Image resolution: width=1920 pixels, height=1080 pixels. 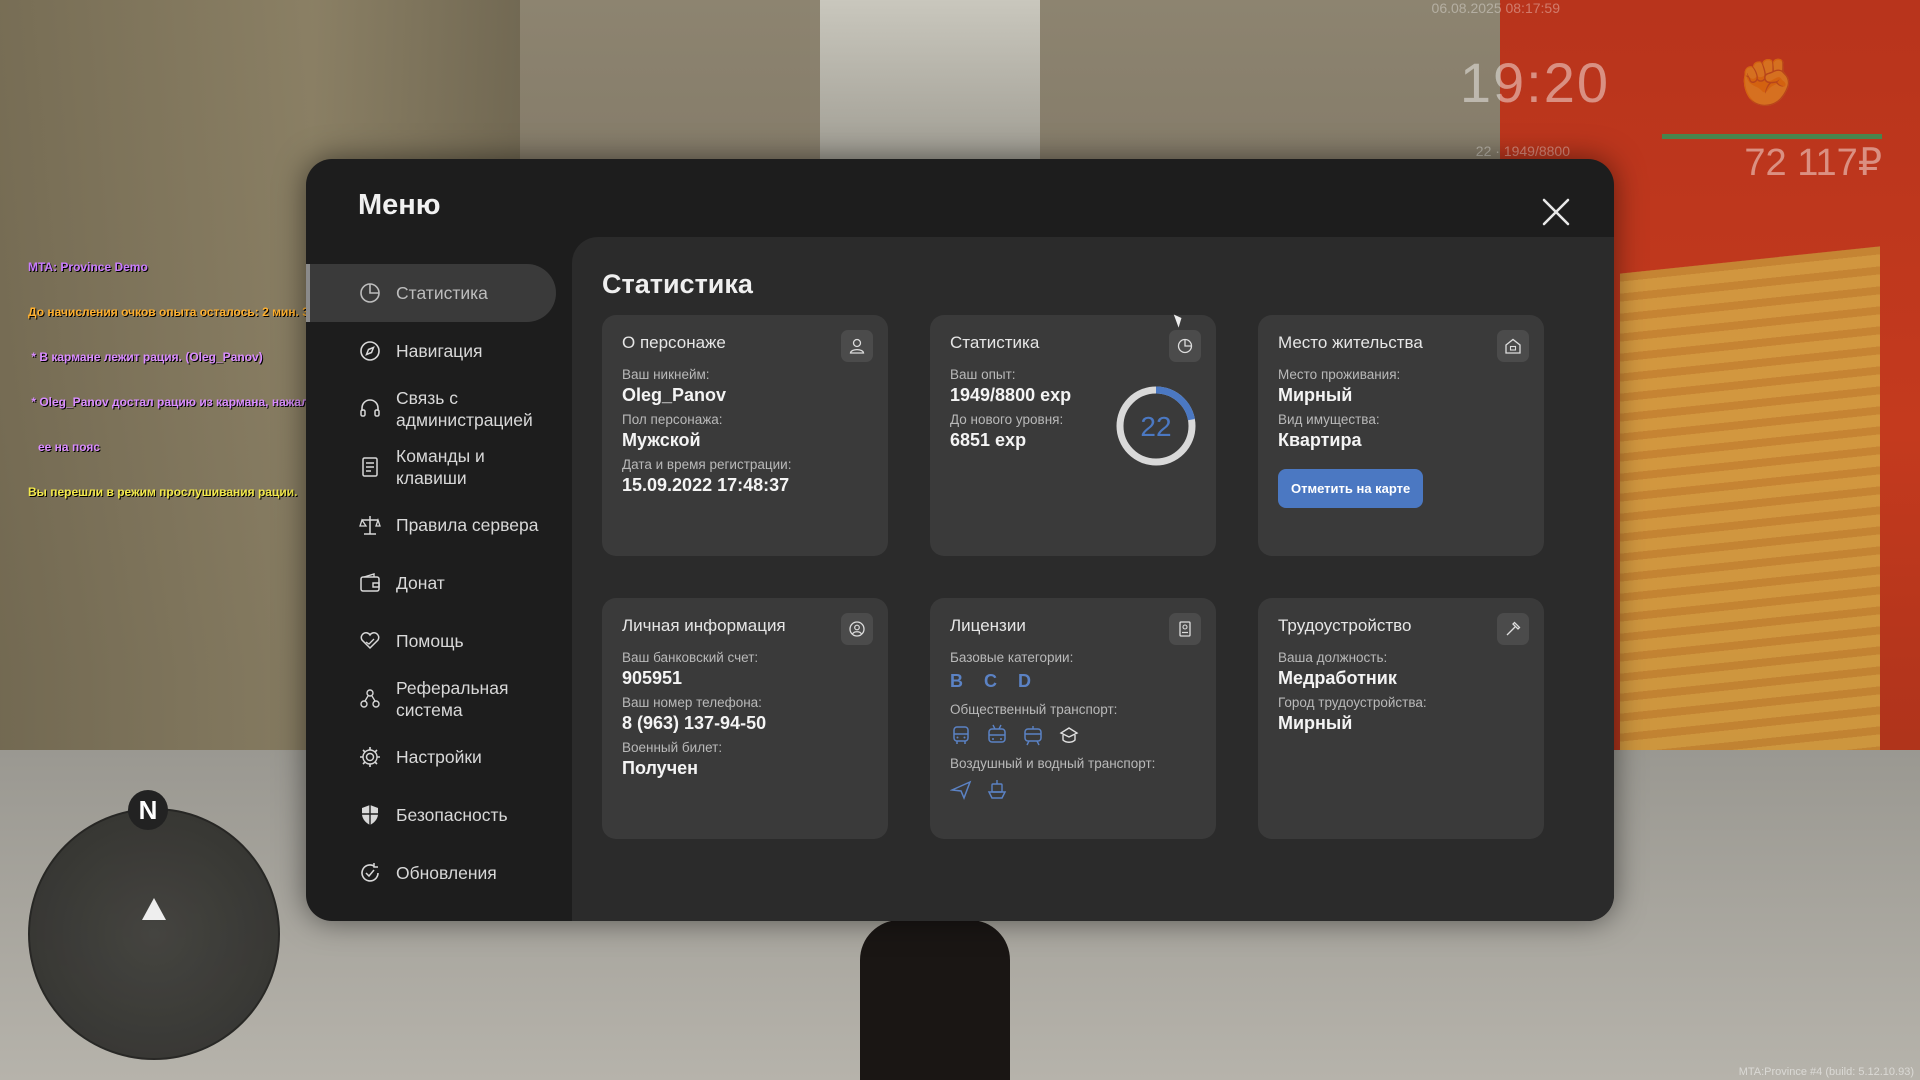 What do you see at coordinates (661, 440) in the screenshot?
I see `gender-value: Мужской` at bounding box center [661, 440].